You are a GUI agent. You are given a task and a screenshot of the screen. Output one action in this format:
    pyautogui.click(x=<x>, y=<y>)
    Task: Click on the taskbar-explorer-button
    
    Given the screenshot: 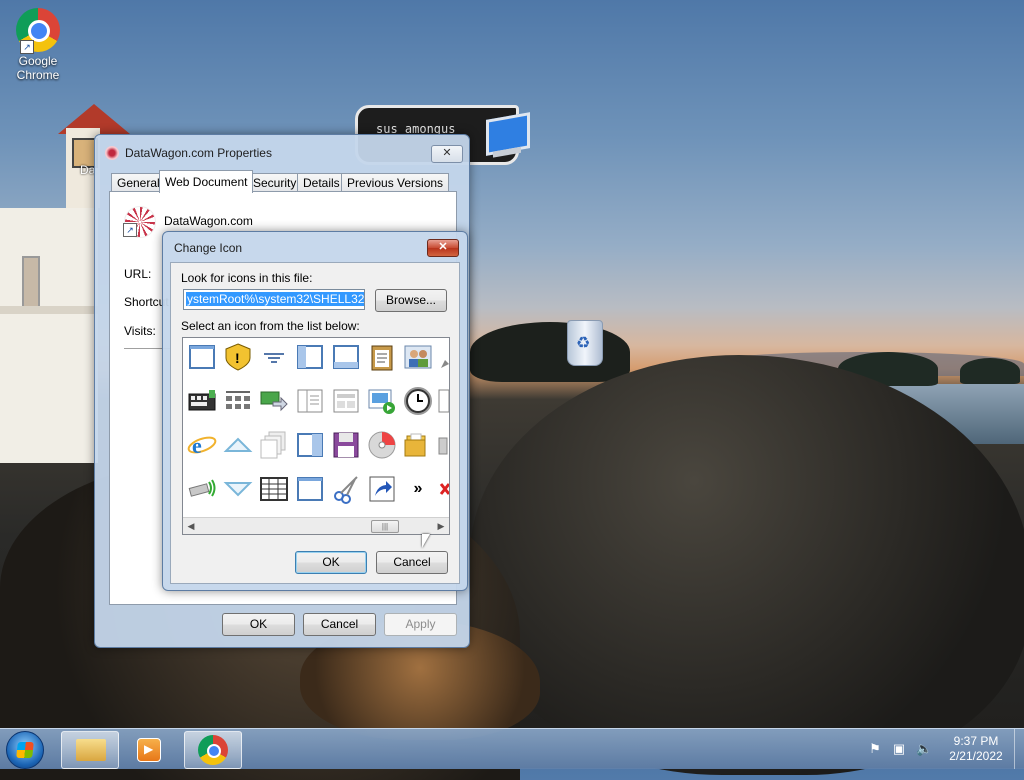 What is the action you would take?
    pyautogui.click(x=90, y=750)
    